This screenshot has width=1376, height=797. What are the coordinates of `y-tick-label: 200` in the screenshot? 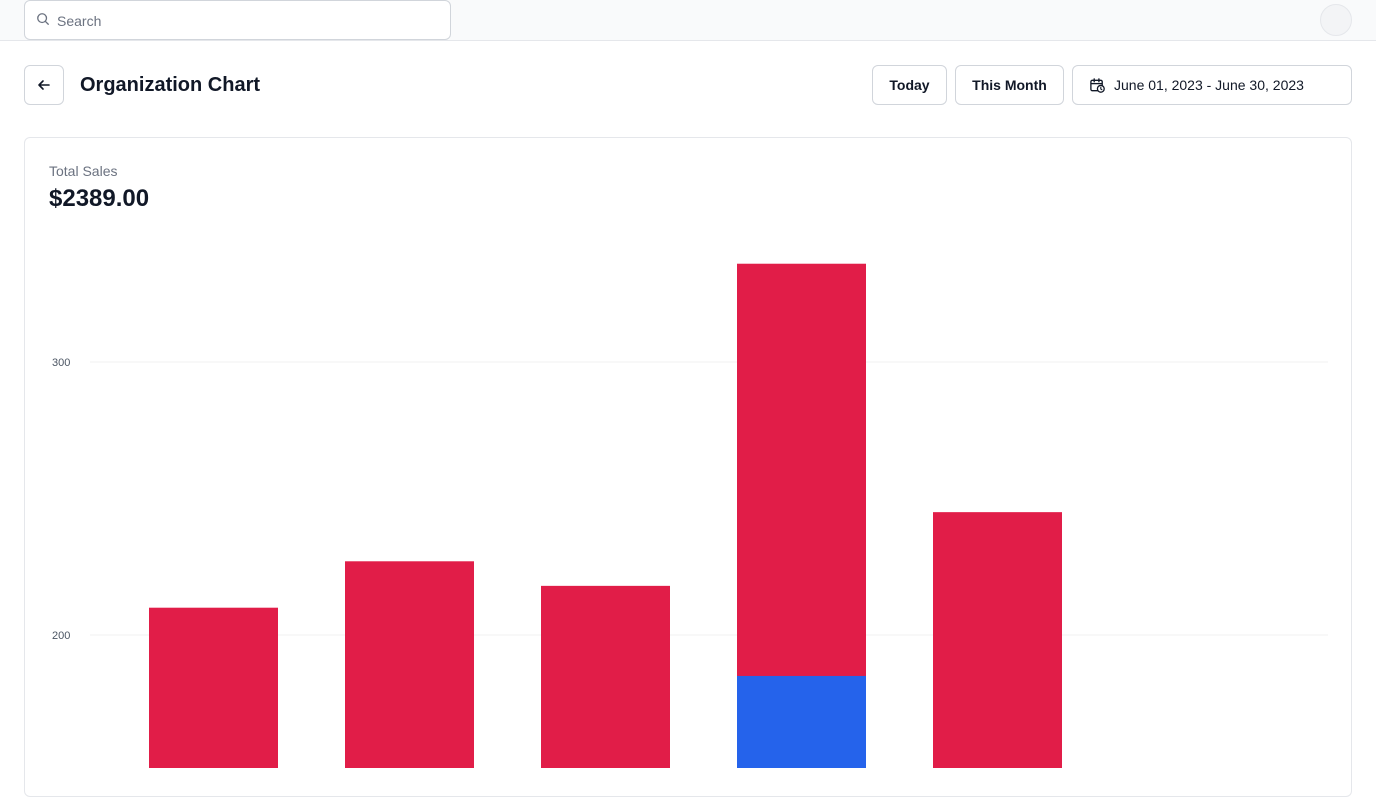 It's located at (61, 636).